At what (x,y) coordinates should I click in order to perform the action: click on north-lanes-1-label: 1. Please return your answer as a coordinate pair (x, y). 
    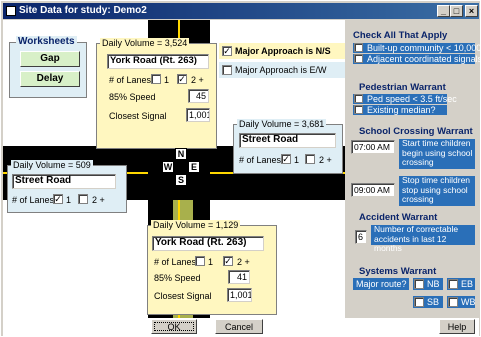
    Looking at the image, I should click on (167, 80).